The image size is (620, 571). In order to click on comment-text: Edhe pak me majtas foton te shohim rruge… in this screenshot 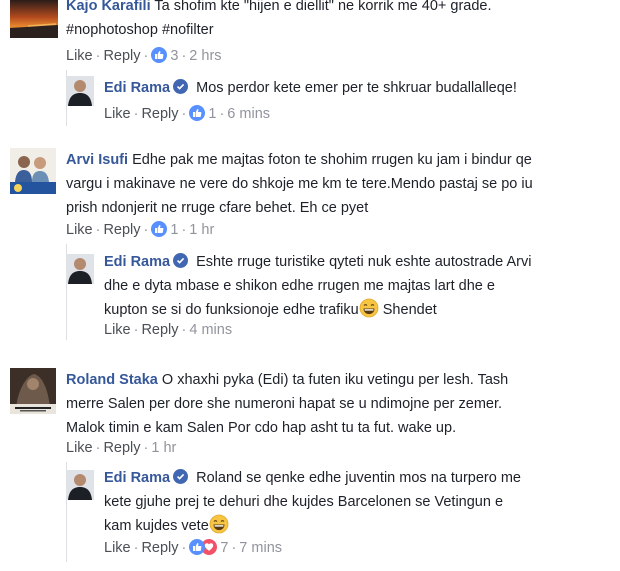, I will do `click(332, 160)`.